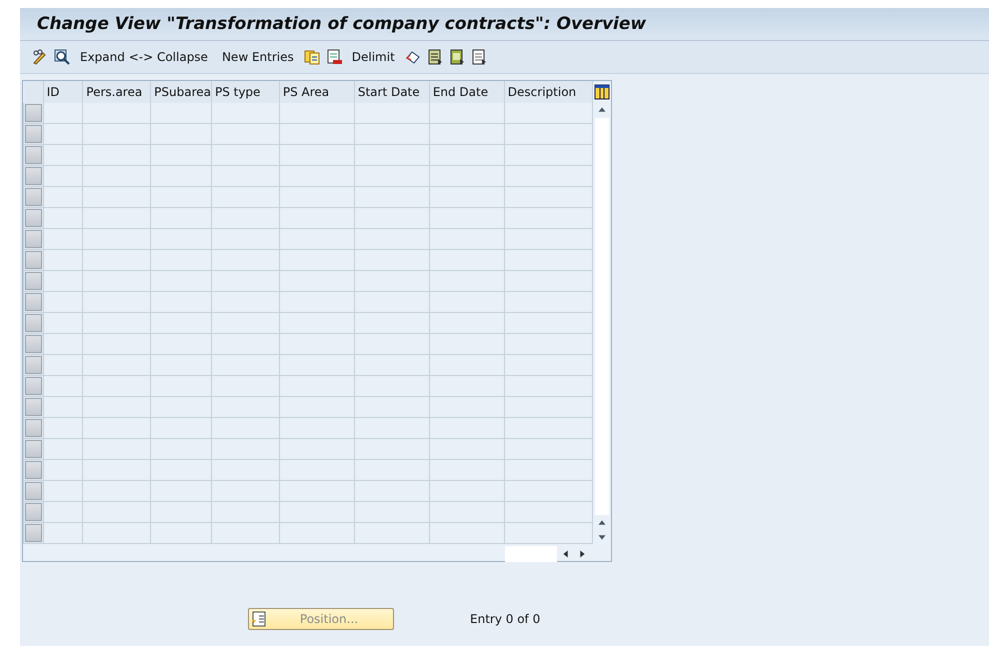 Image resolution: width=989 pixels, height=648 pixels. I want to click on magnifier-icon, so click(62, 57).